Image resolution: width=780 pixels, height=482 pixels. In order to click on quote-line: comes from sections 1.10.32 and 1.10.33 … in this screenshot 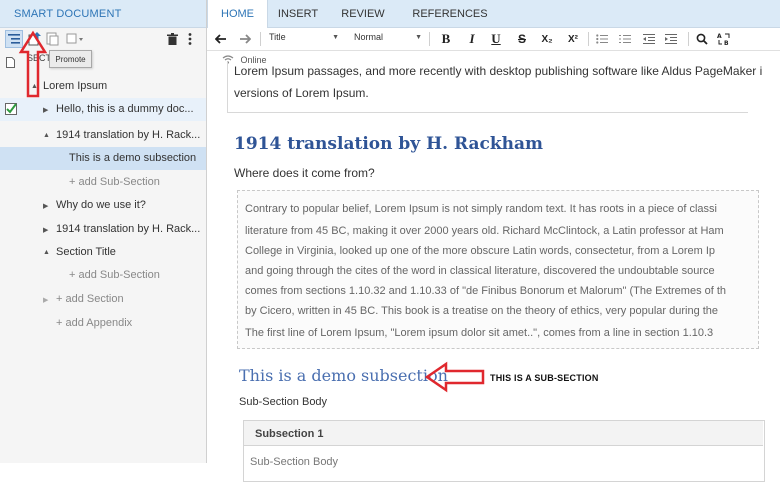, I will do `click(486, 291)`.